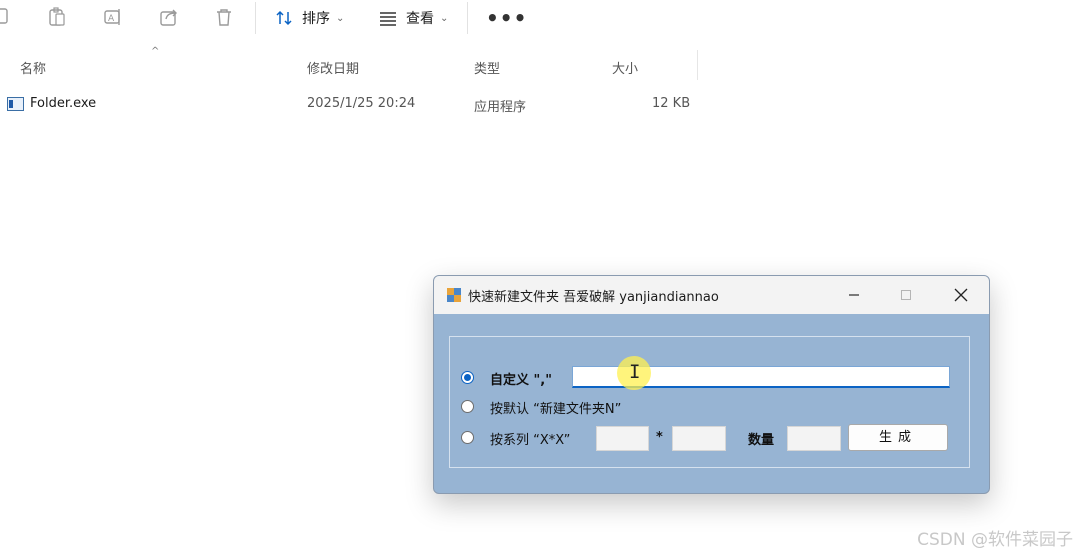 This screenshot has height=556, width=1079. I want to click on copy-icon, so click(7, 17).